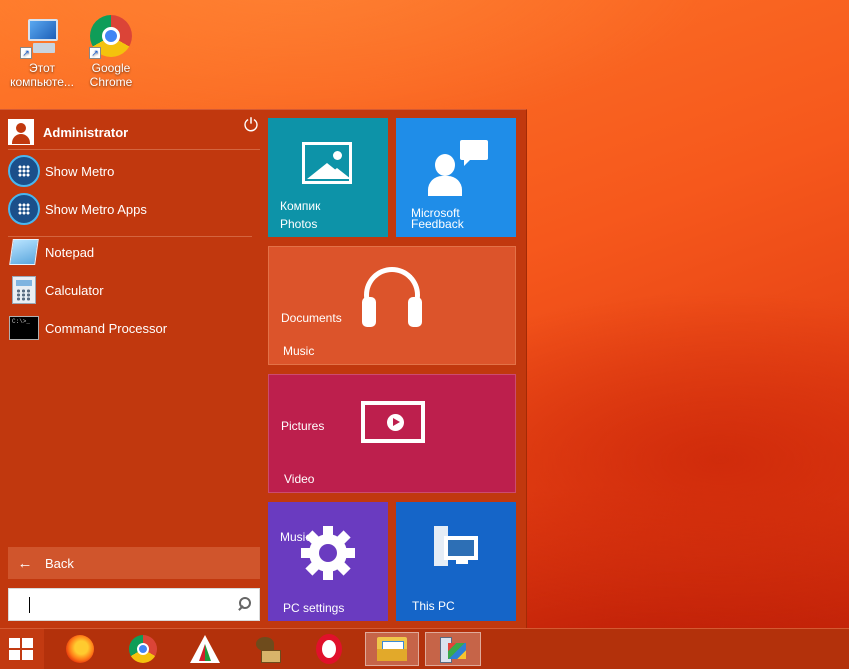  Describe the element at coordinates (303, 426) in the screenshot. I see `tile-top-text: Pictures` at that location.